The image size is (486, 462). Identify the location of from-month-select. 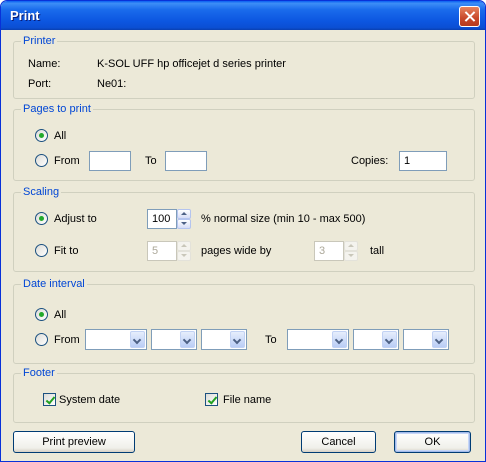
(174, 339).